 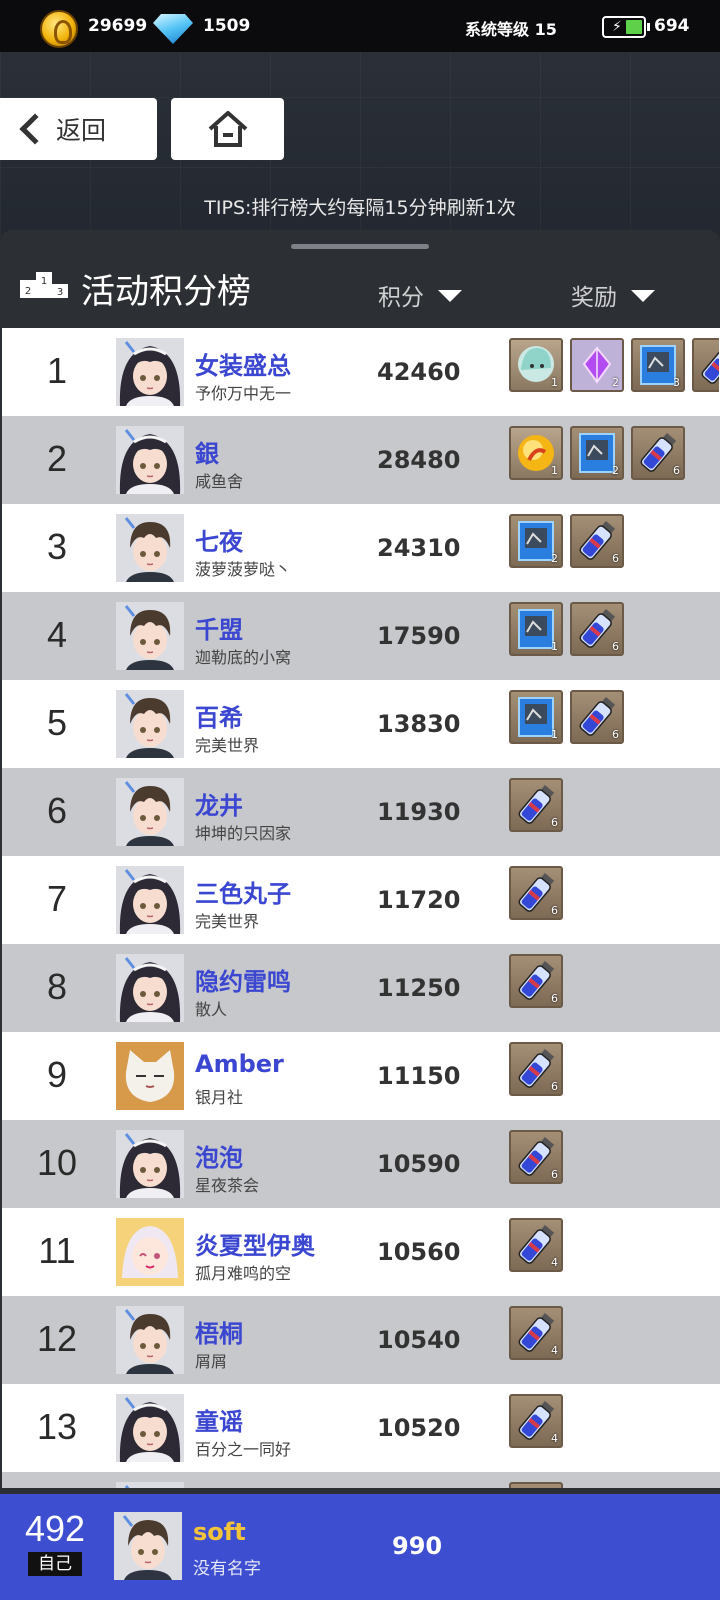 What do you see at coordinates (219, 1155) in the screenshot?
I see `player-name: 泡泡` at bounding box center [219, 1155].